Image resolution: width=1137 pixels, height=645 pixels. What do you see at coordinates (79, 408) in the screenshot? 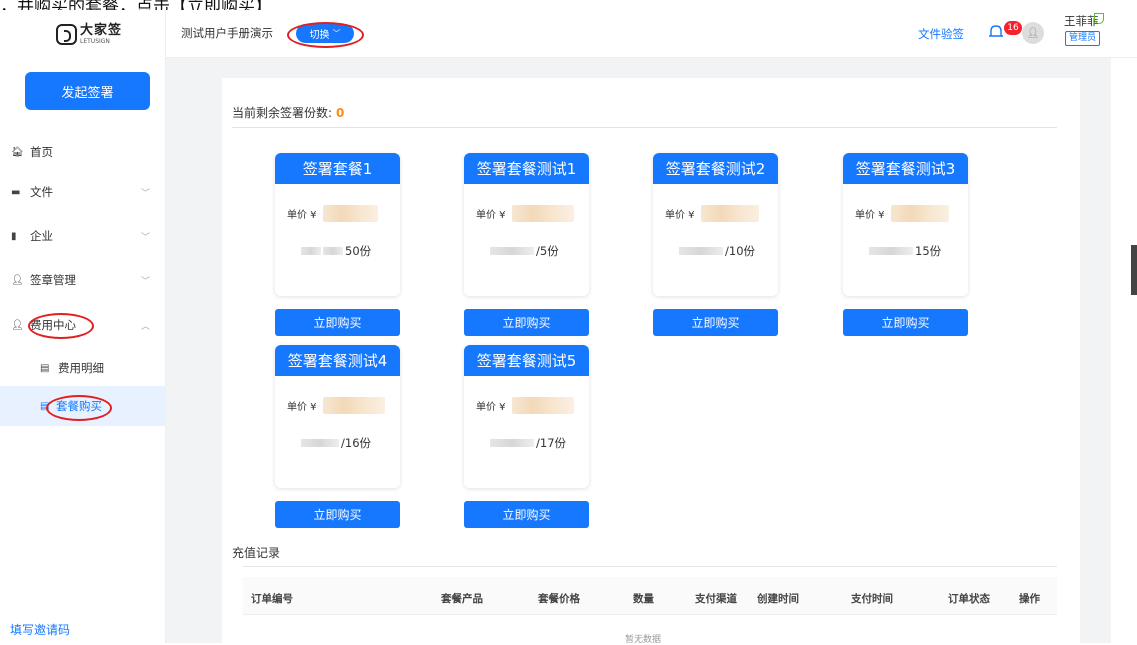
I see `annotation-circle-package` at bounding box center [79, 408].